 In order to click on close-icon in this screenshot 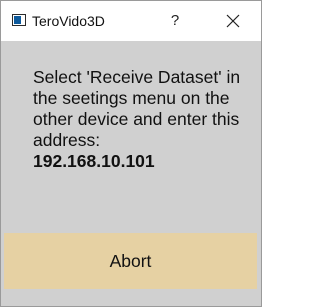, I will do `click(233, 21)`.